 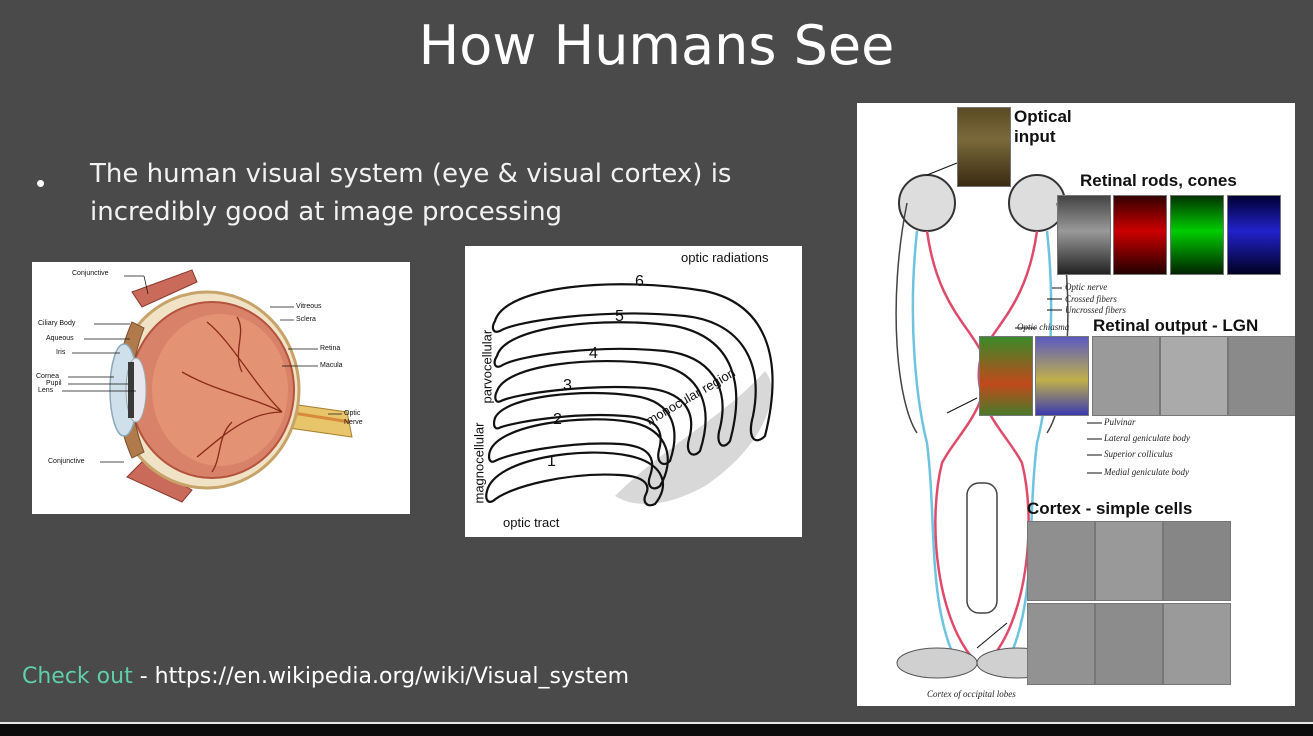 I want to click on layer-number: 3, so click(x=567, y=385).